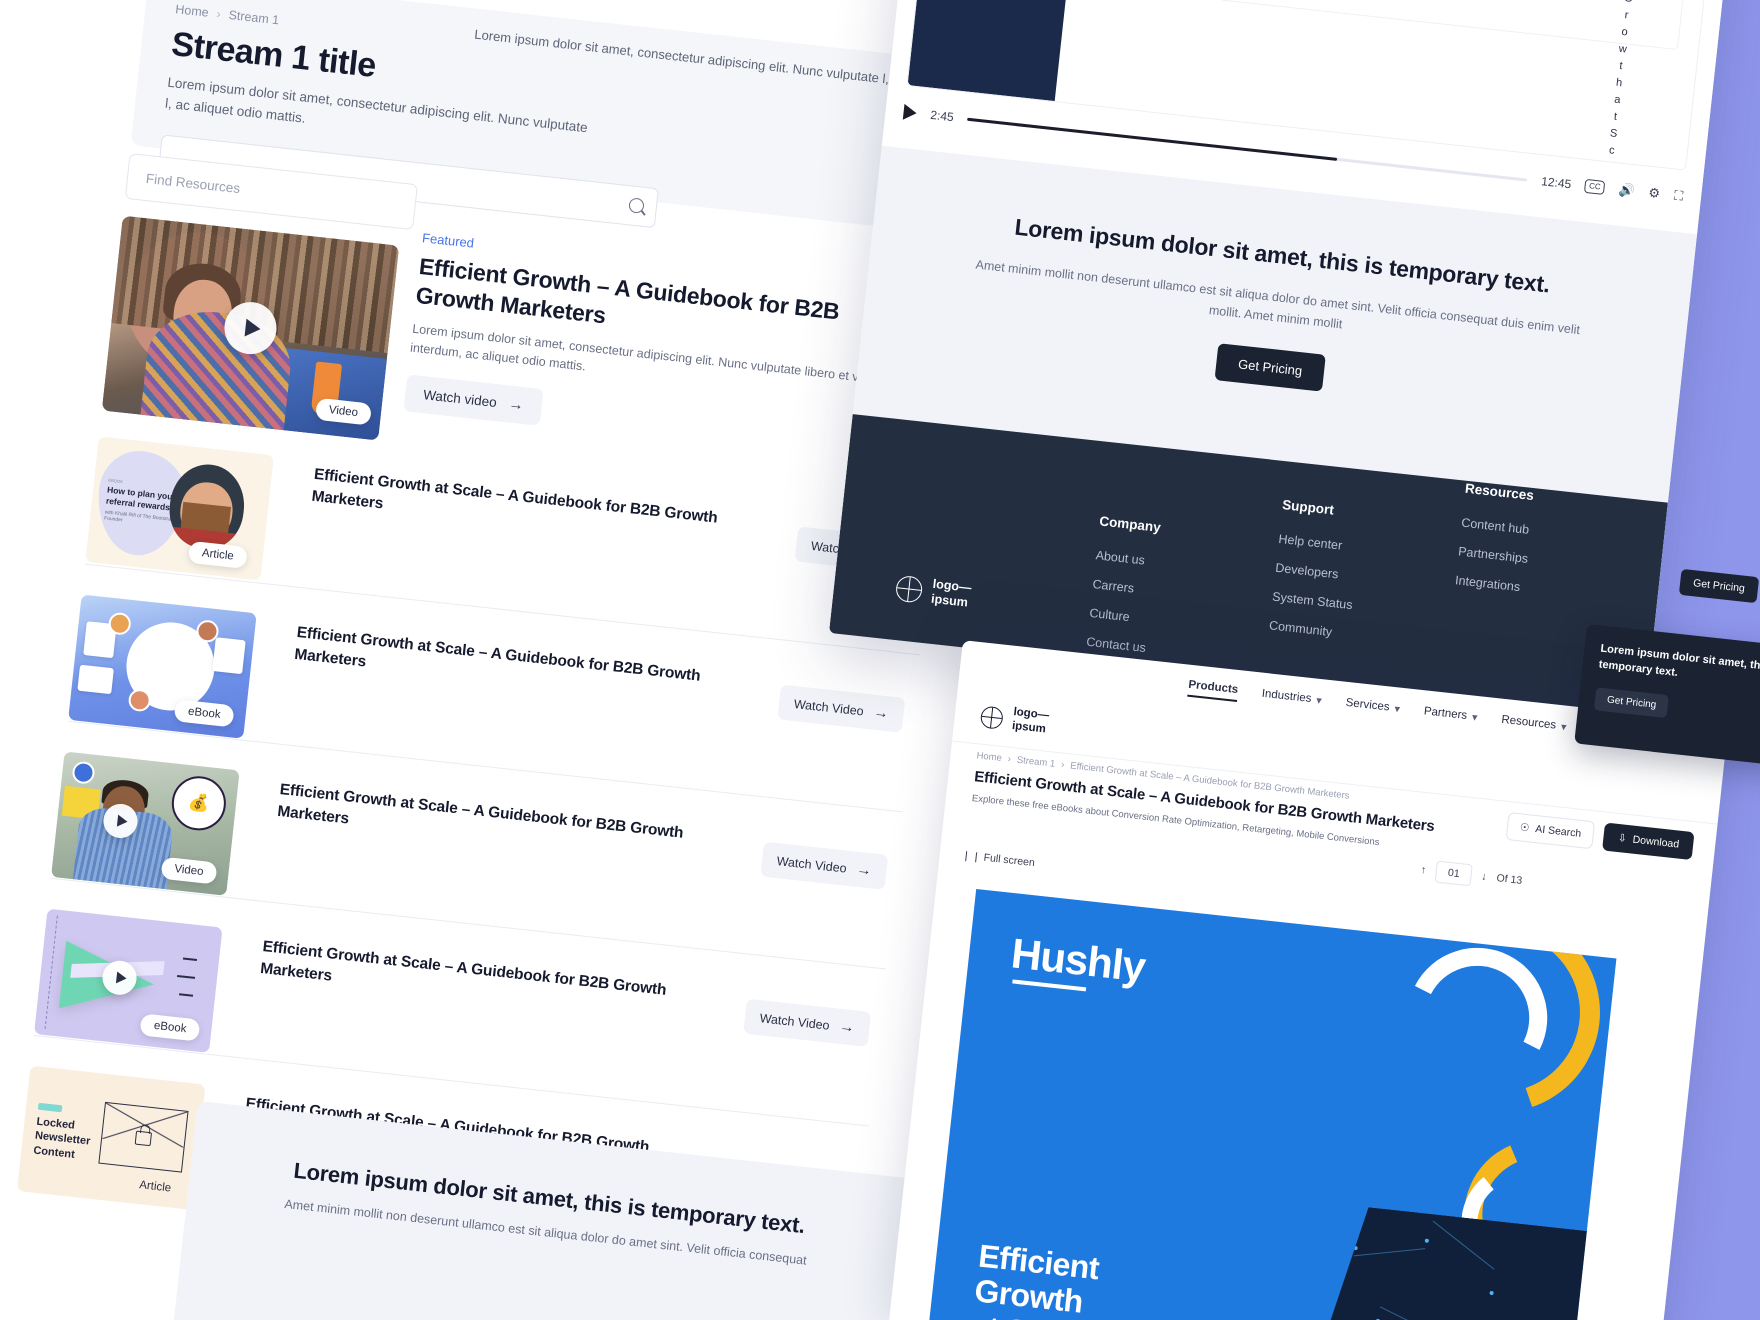  I want to click on tab-label: Resources, so click(1528, 722).